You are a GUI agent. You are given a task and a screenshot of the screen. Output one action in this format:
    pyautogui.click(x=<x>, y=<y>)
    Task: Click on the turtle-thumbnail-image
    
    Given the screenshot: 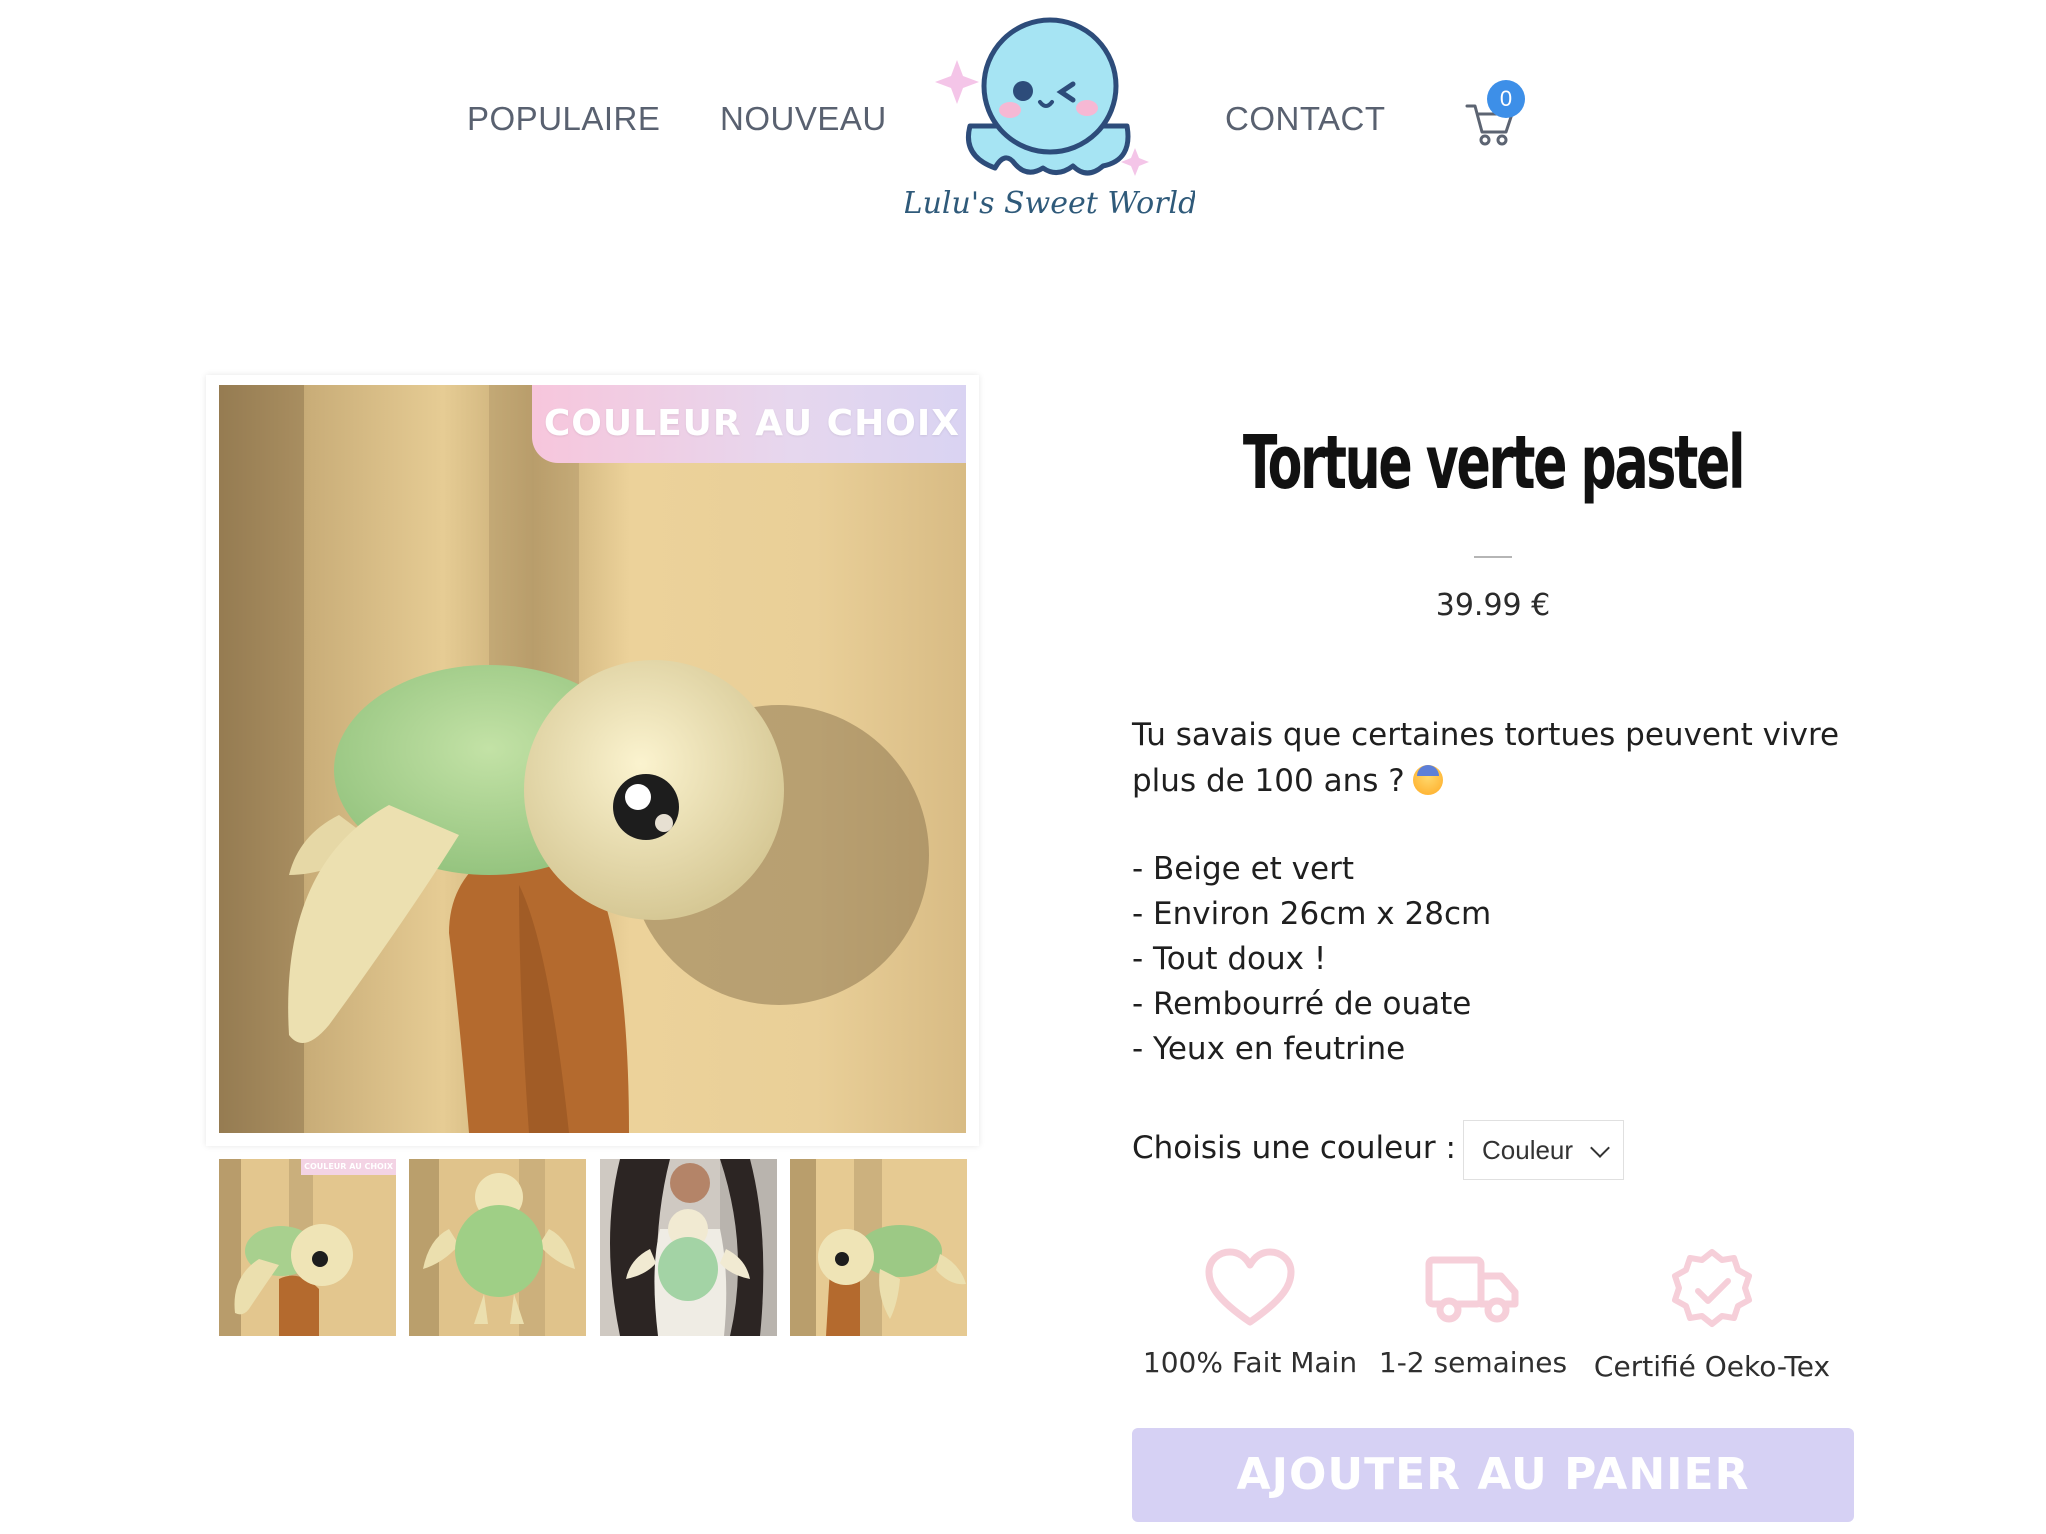 What is the action you would take?
    pyautogui.click(x=307, y=1247)
    